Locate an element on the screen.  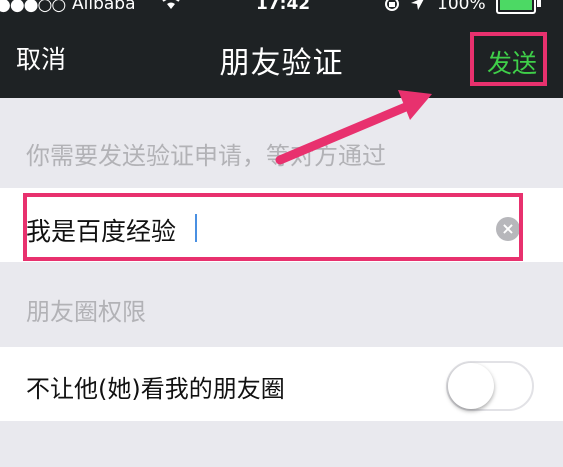
annotation-arrow-icon is located at coordinates (353, 127).